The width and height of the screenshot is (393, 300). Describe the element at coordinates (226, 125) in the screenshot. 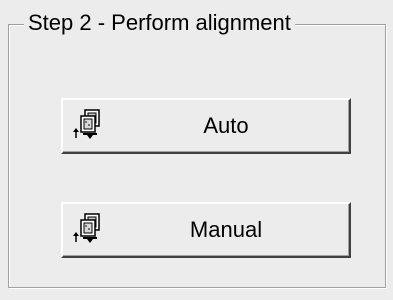

I see `auto-button-label: Auto` at that location.